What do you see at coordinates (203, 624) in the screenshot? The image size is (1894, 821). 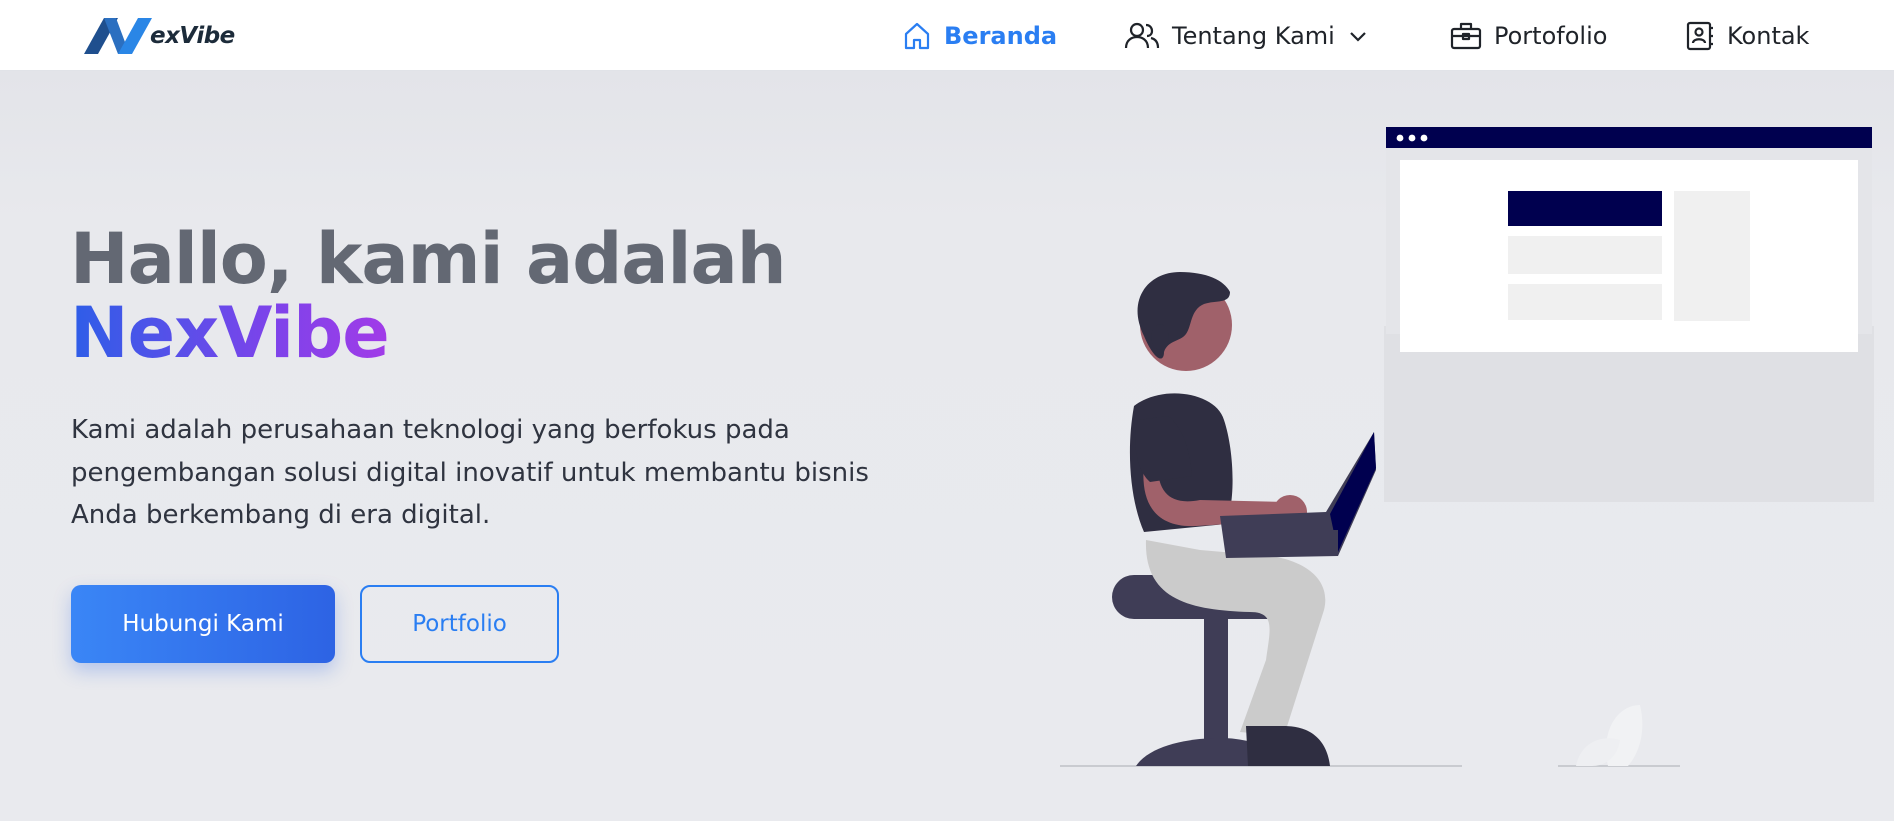 I see `contact-us-button: Hubungi Kami` at bounding box center [203, 624].